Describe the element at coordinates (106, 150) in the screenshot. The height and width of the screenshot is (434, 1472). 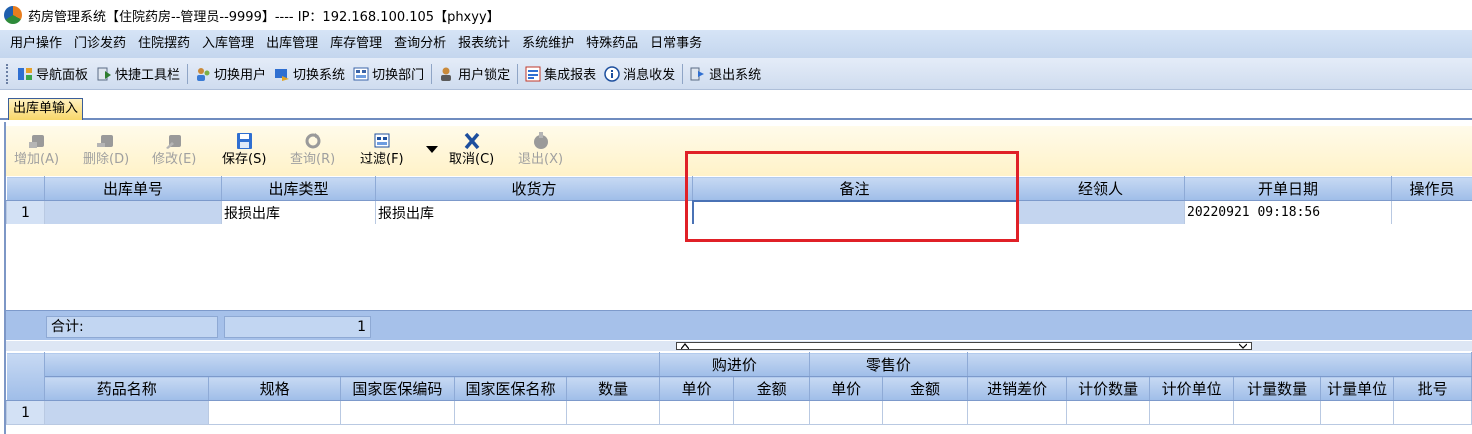
I see `delete-button: 删除(D)` at that location.